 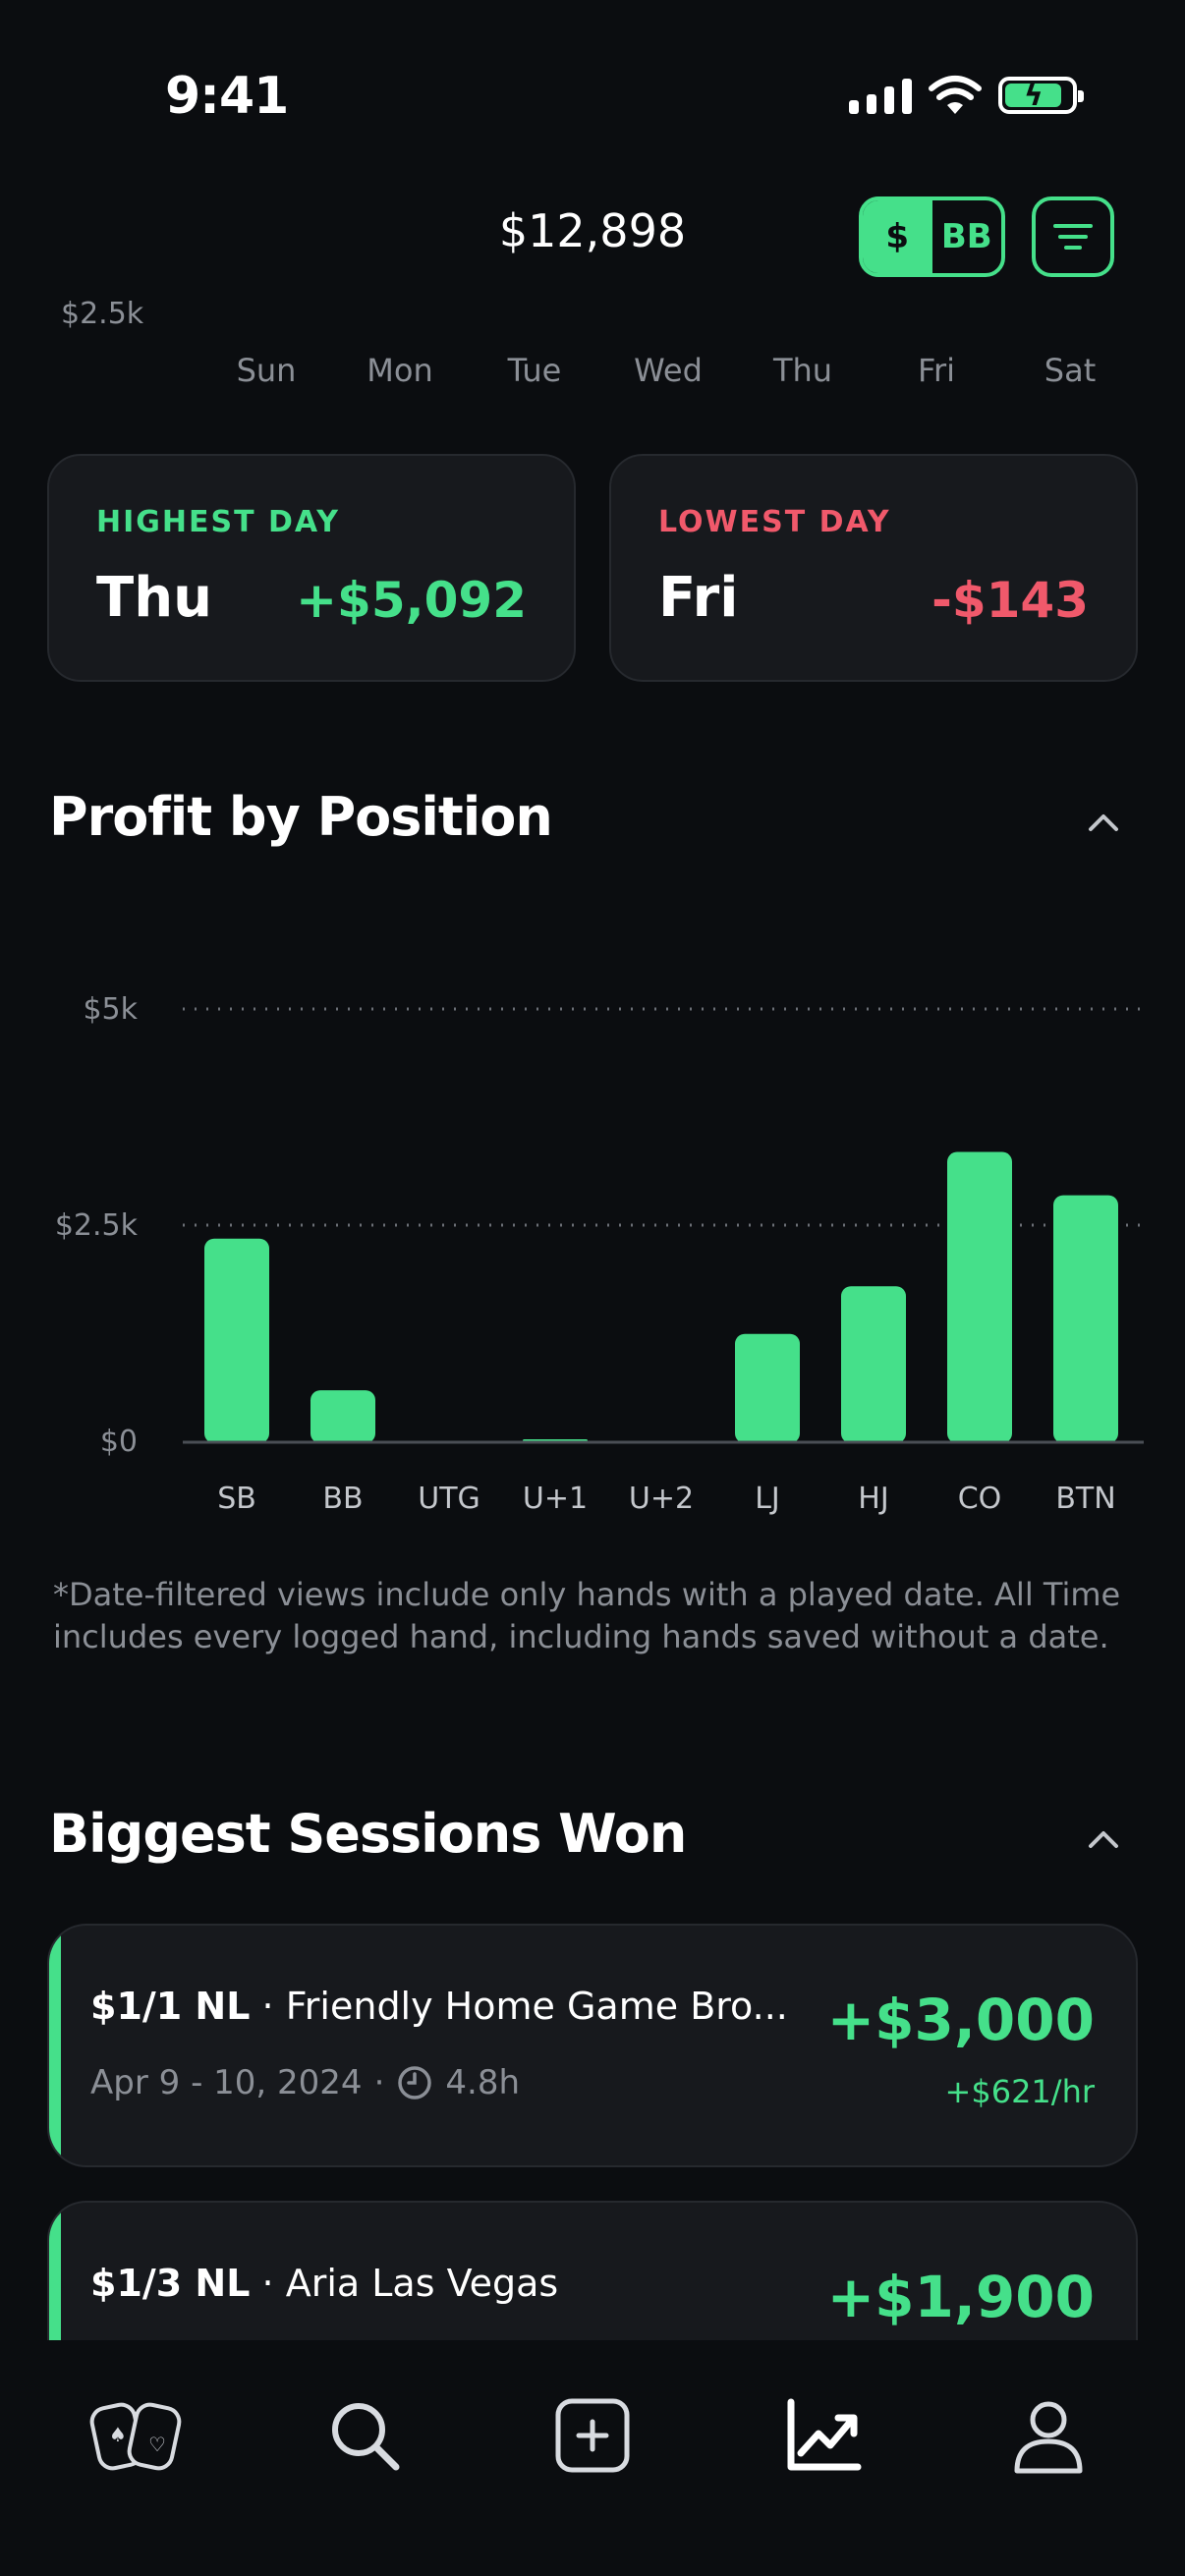 I want to click on cards-icon: ♠ ♡, so click(x=136, y=2436).